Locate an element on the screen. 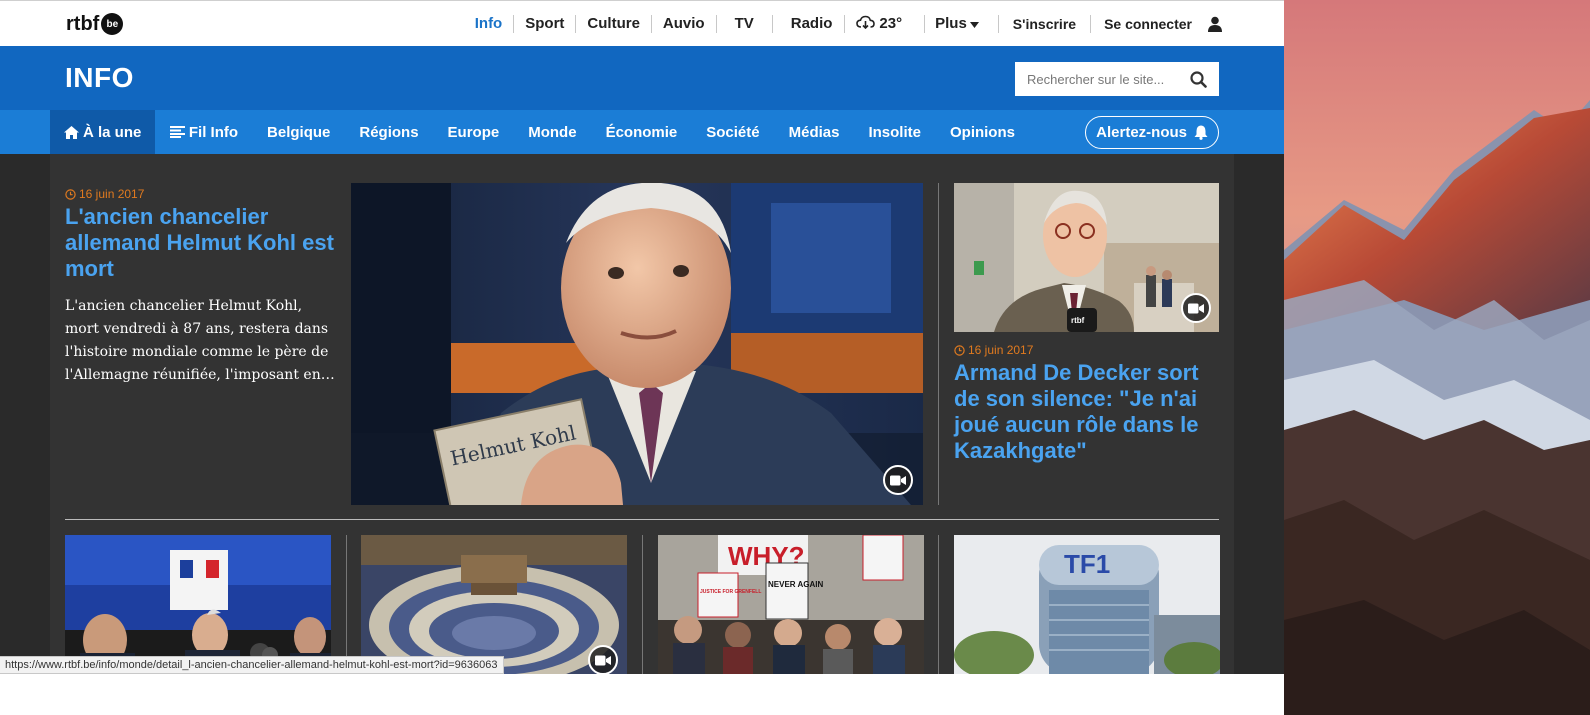  topnav-radio: Radio is located at coordinates (809, 24).